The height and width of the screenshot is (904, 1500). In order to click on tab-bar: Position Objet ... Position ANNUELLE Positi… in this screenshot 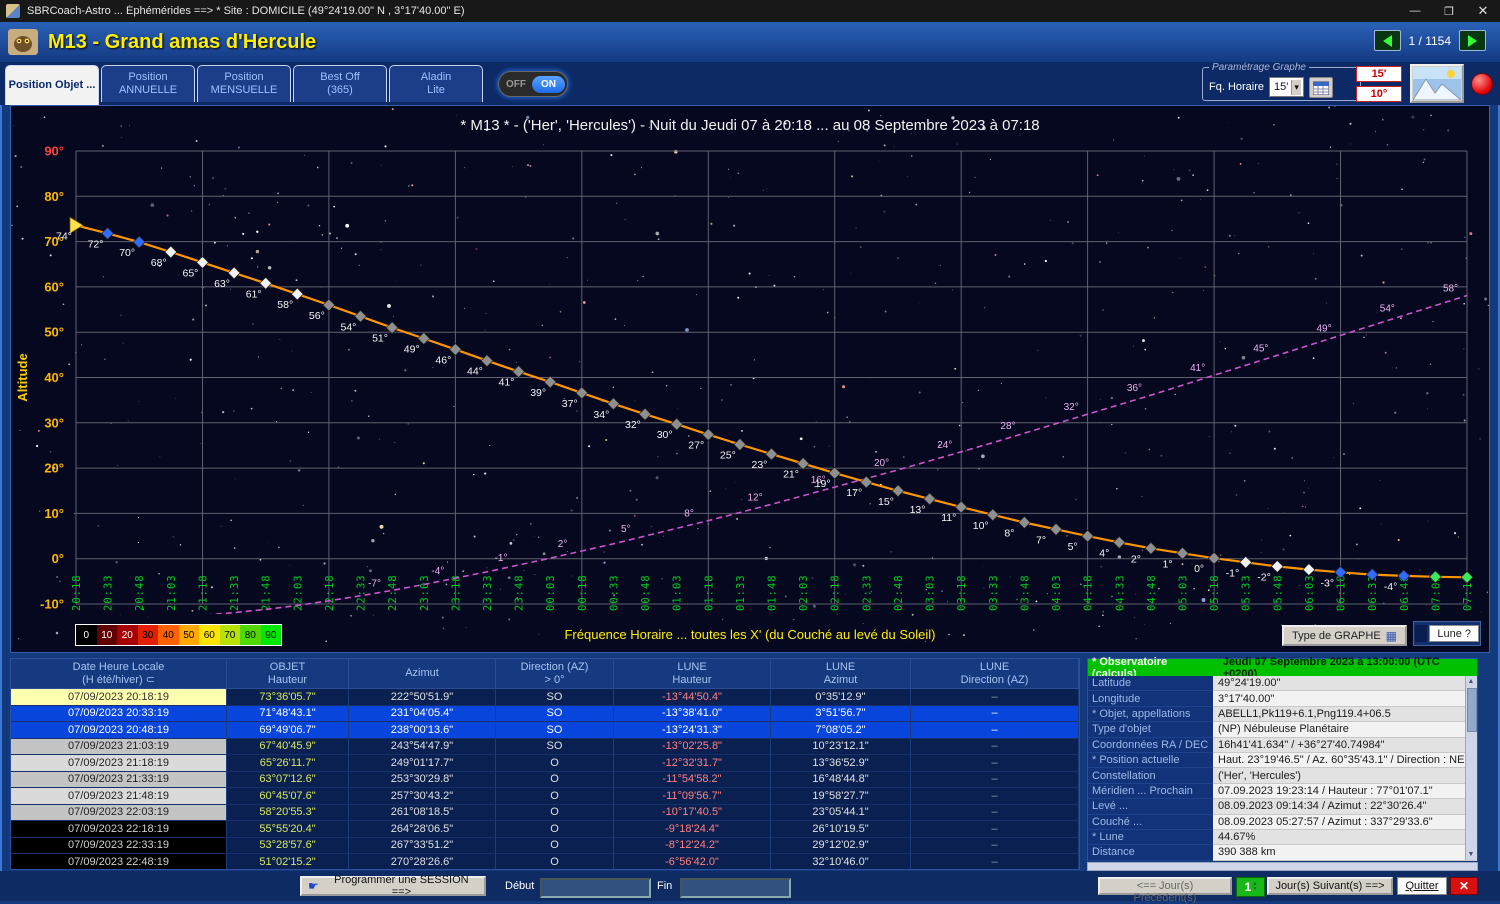, I will do `click(750, 83)`.